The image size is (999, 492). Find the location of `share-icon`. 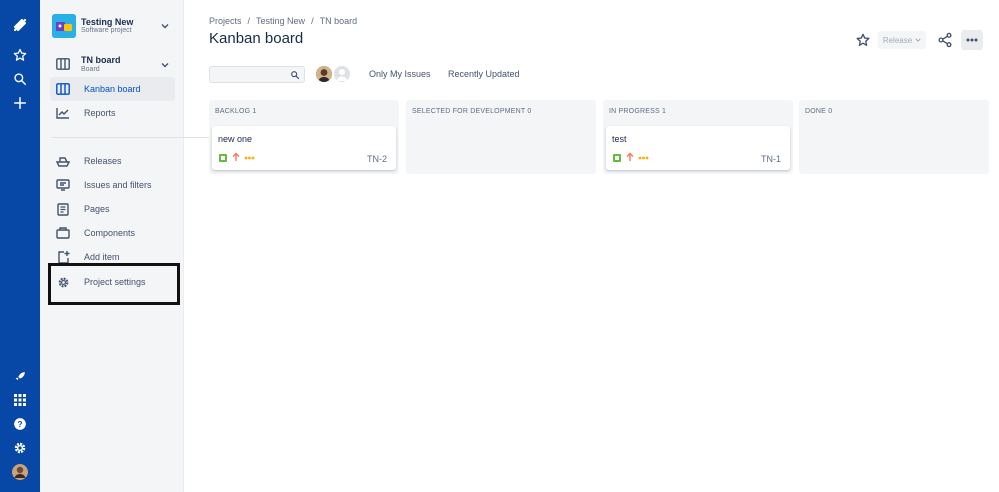

share-icon is located at coordinates (945, 40).